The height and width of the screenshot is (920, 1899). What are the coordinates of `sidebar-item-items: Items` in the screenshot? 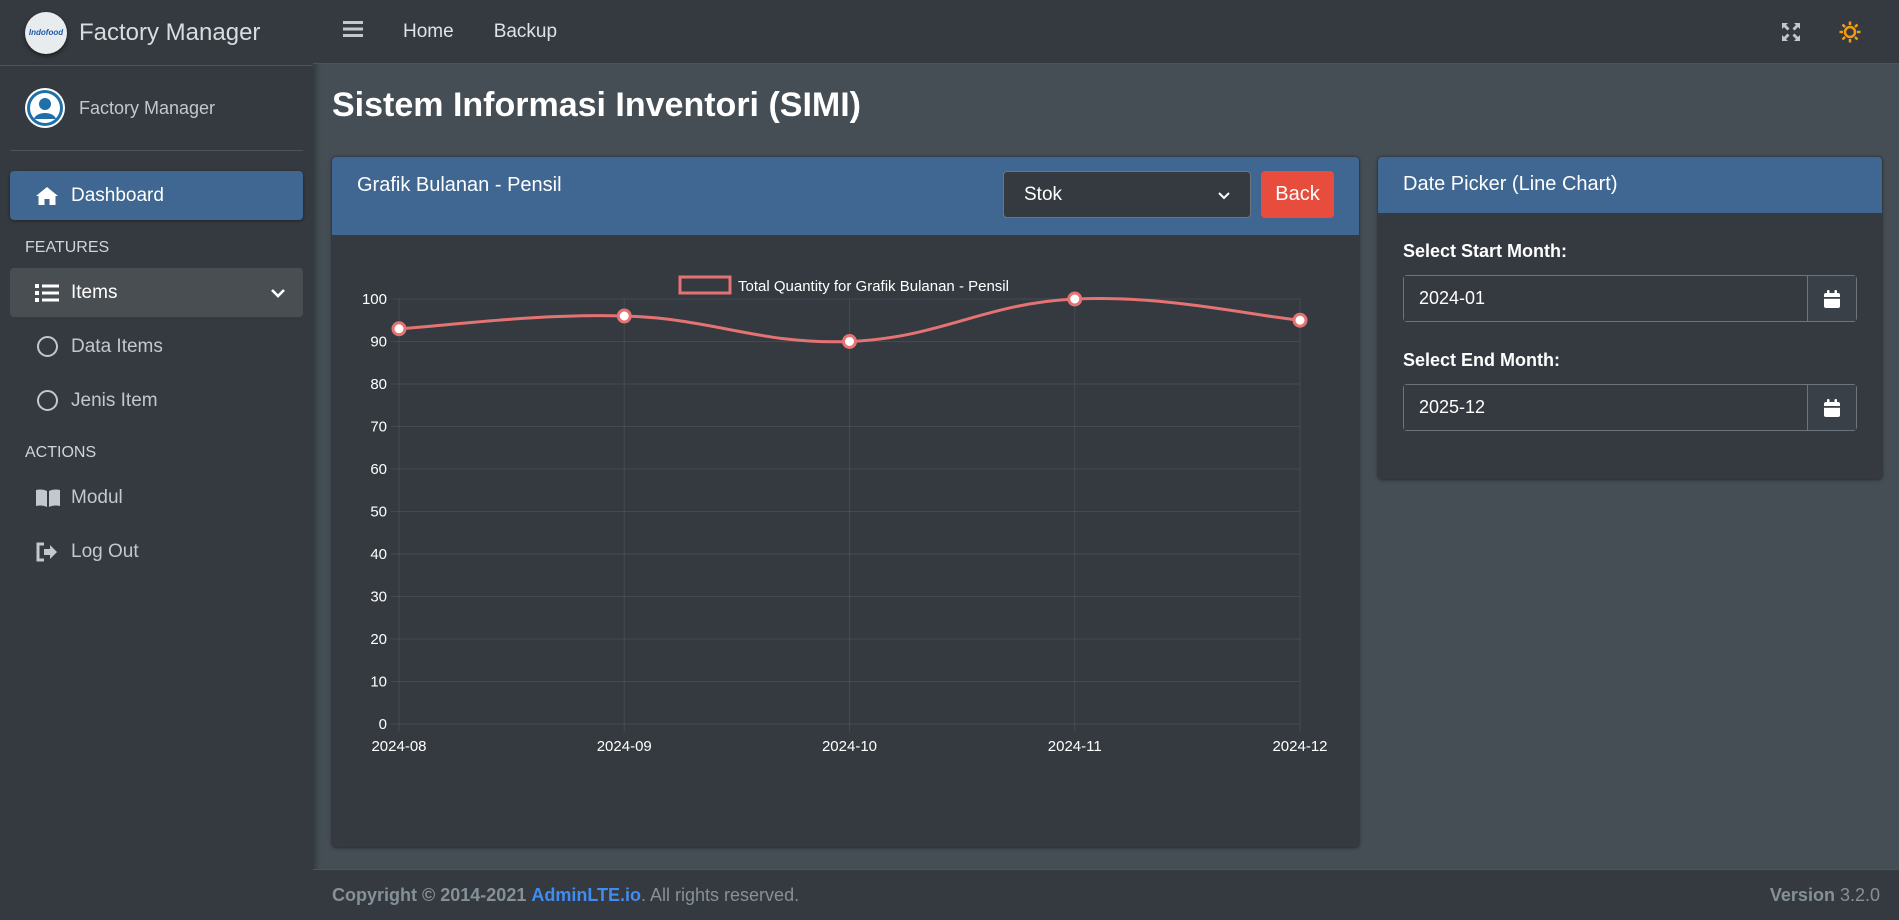 It's located at (156, 292).